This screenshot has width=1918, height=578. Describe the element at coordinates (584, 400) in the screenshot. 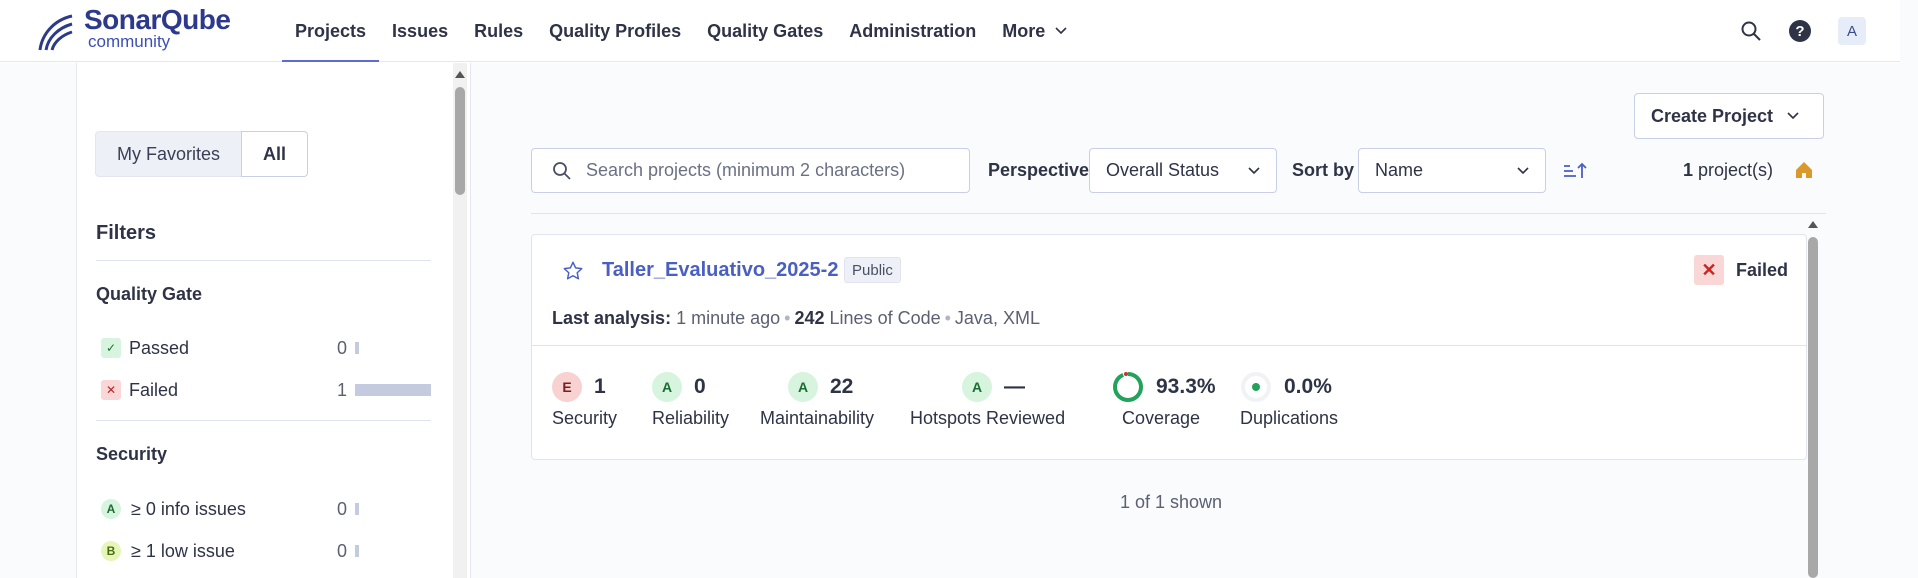

I see `metric-security: E 1 Security` at that location.